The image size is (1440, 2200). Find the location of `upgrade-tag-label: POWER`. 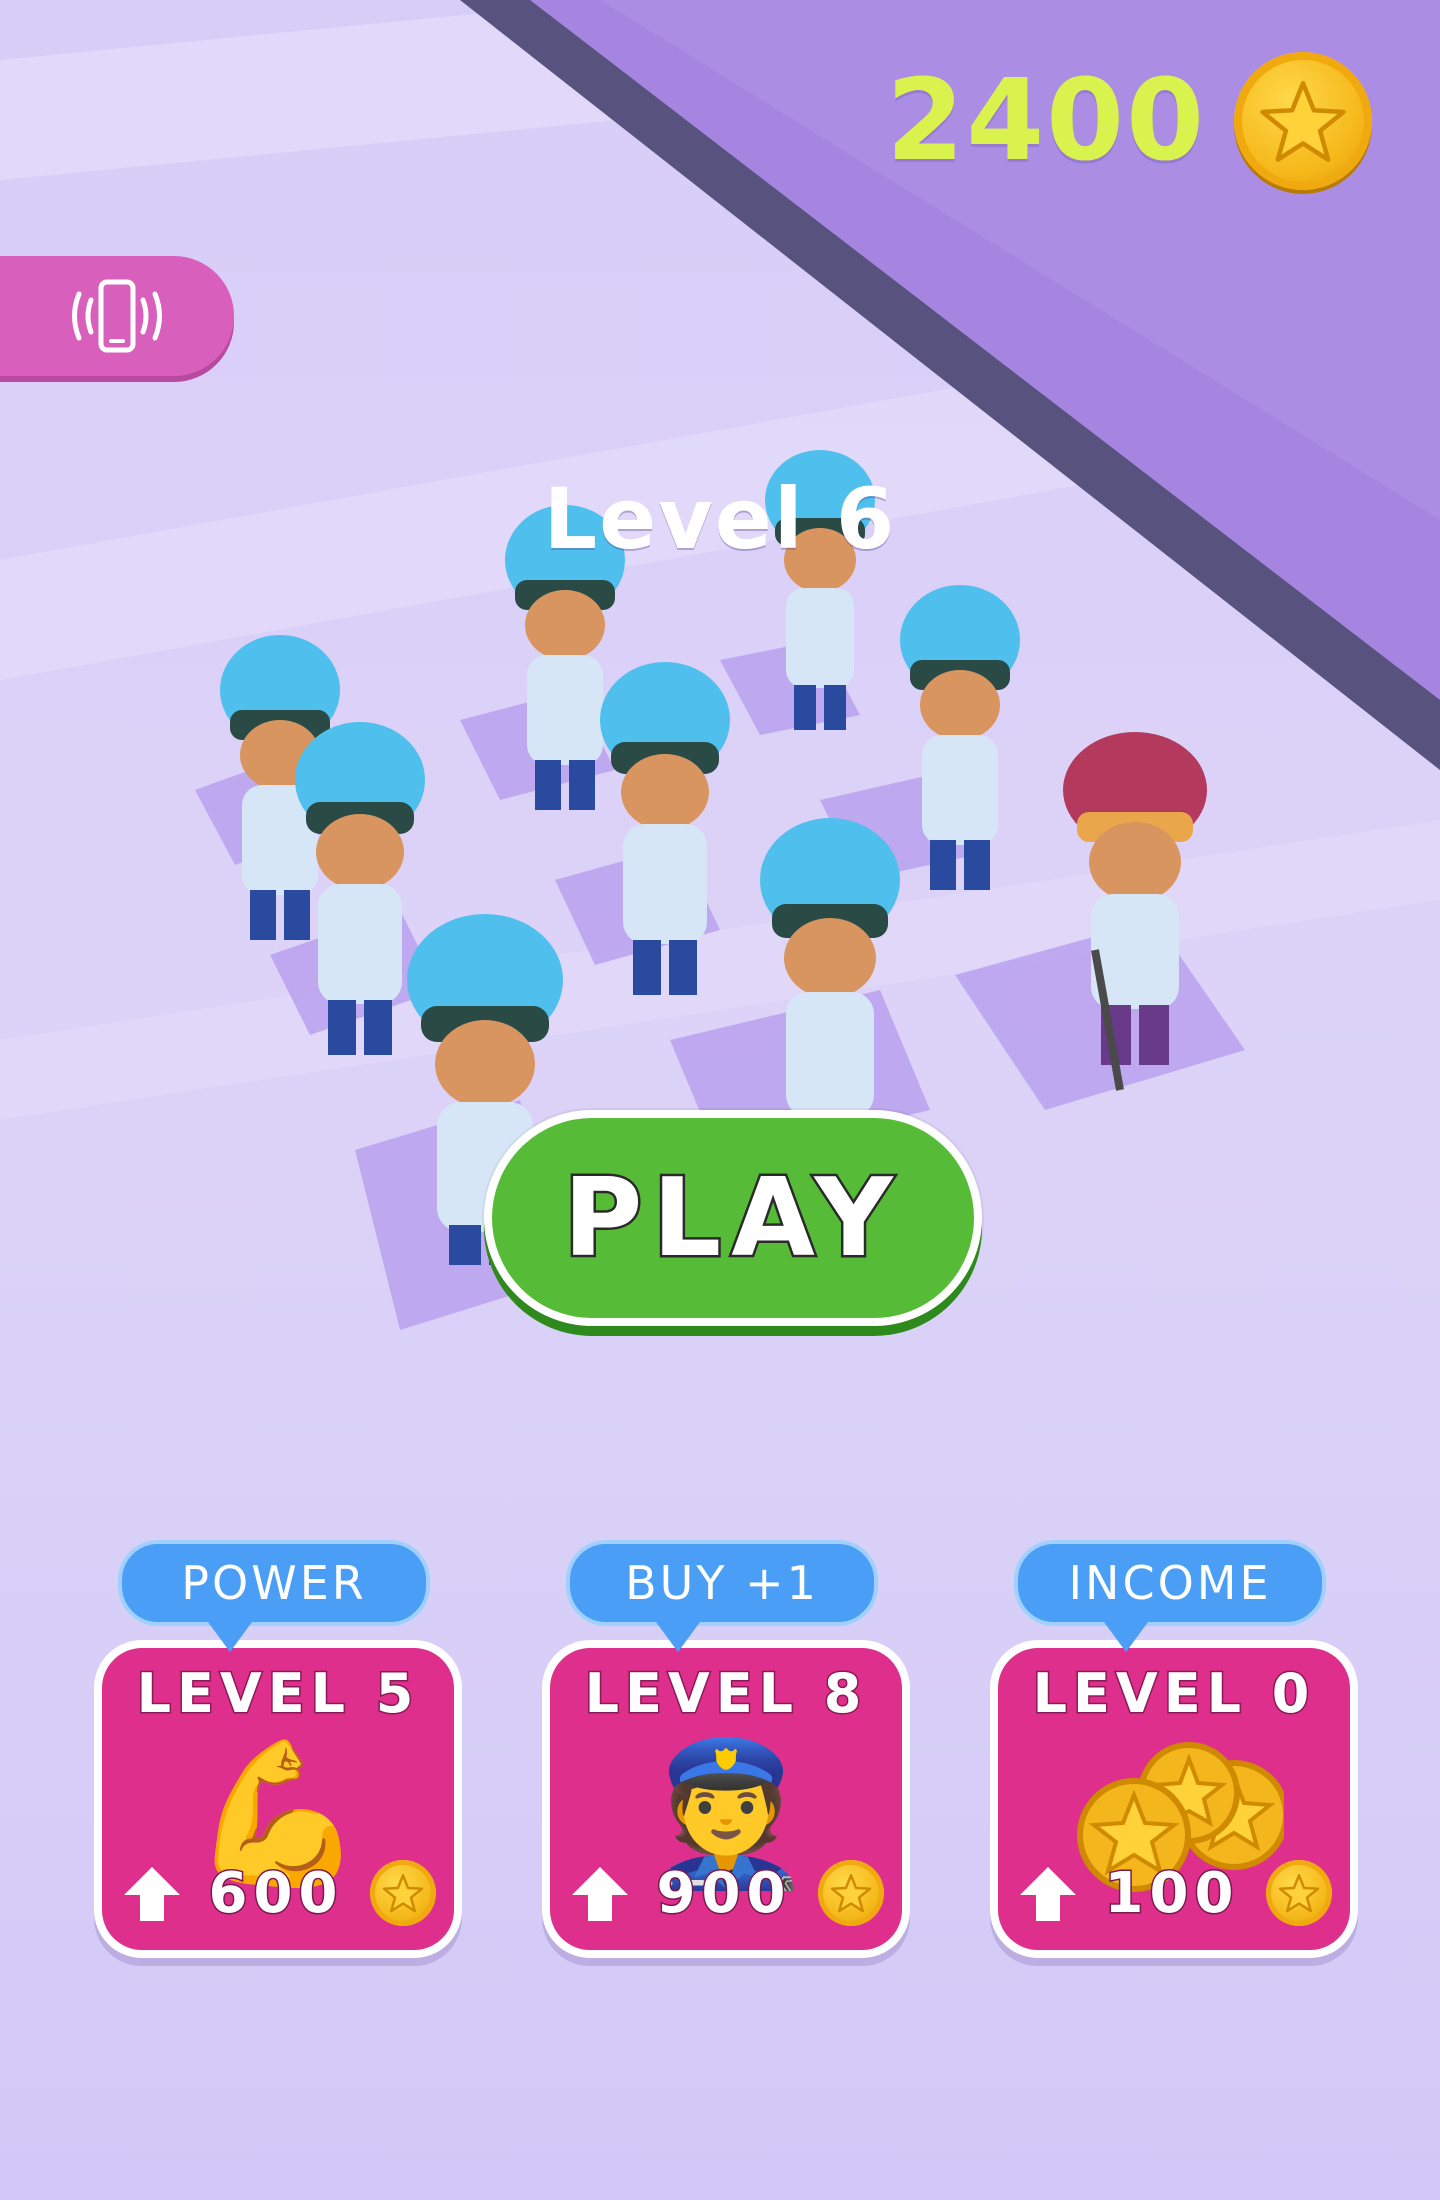

upgrade-tag-label: POWER is located at coordinates (274, 1583).